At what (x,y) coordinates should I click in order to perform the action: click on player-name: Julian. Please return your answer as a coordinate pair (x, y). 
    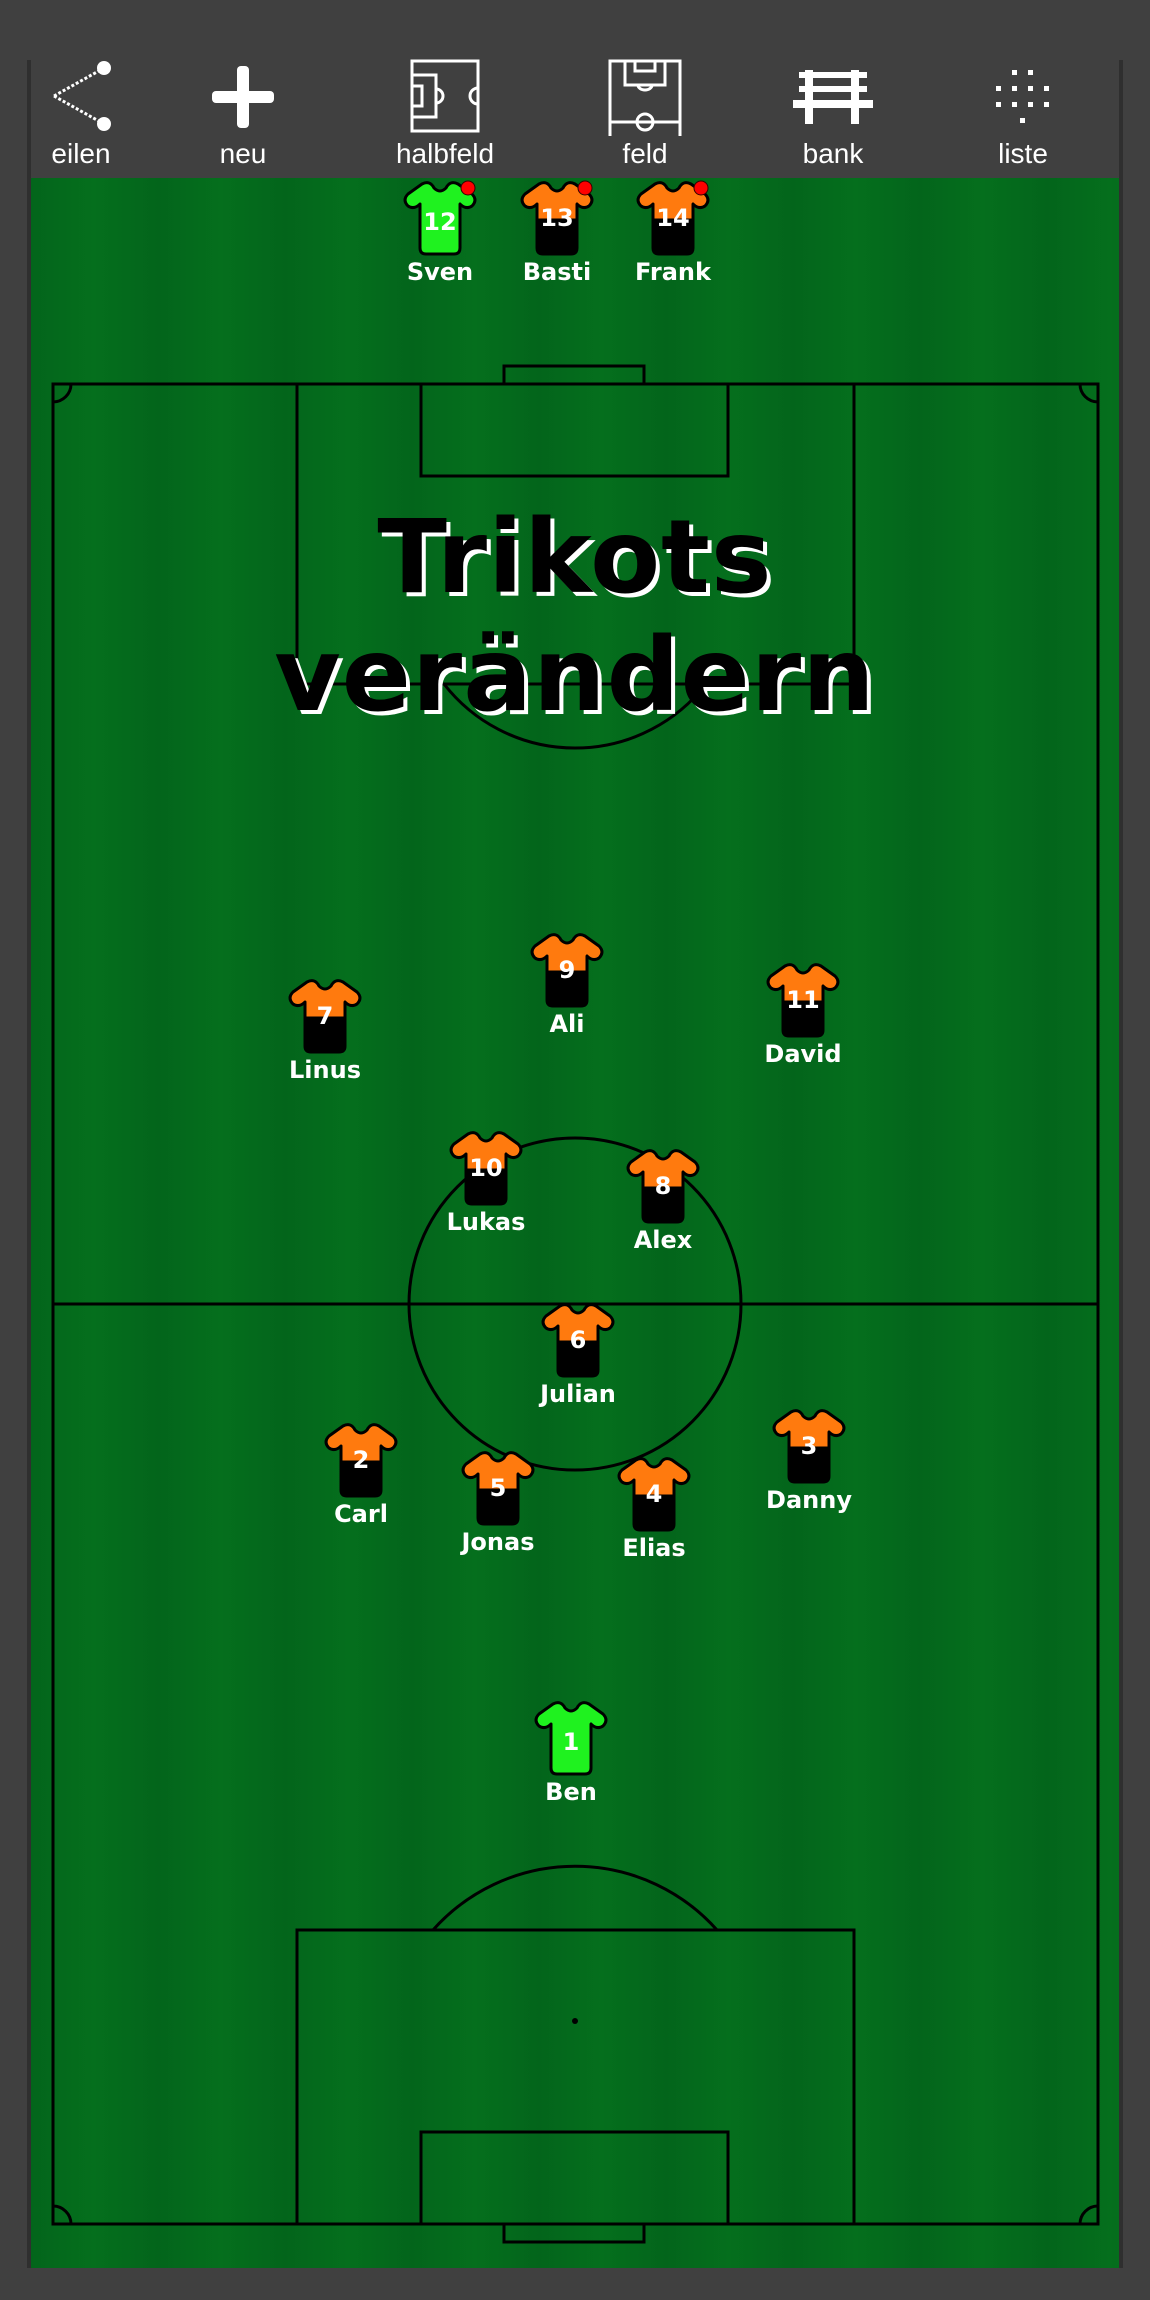
    Looking at the image, I should click on (578, 1394).